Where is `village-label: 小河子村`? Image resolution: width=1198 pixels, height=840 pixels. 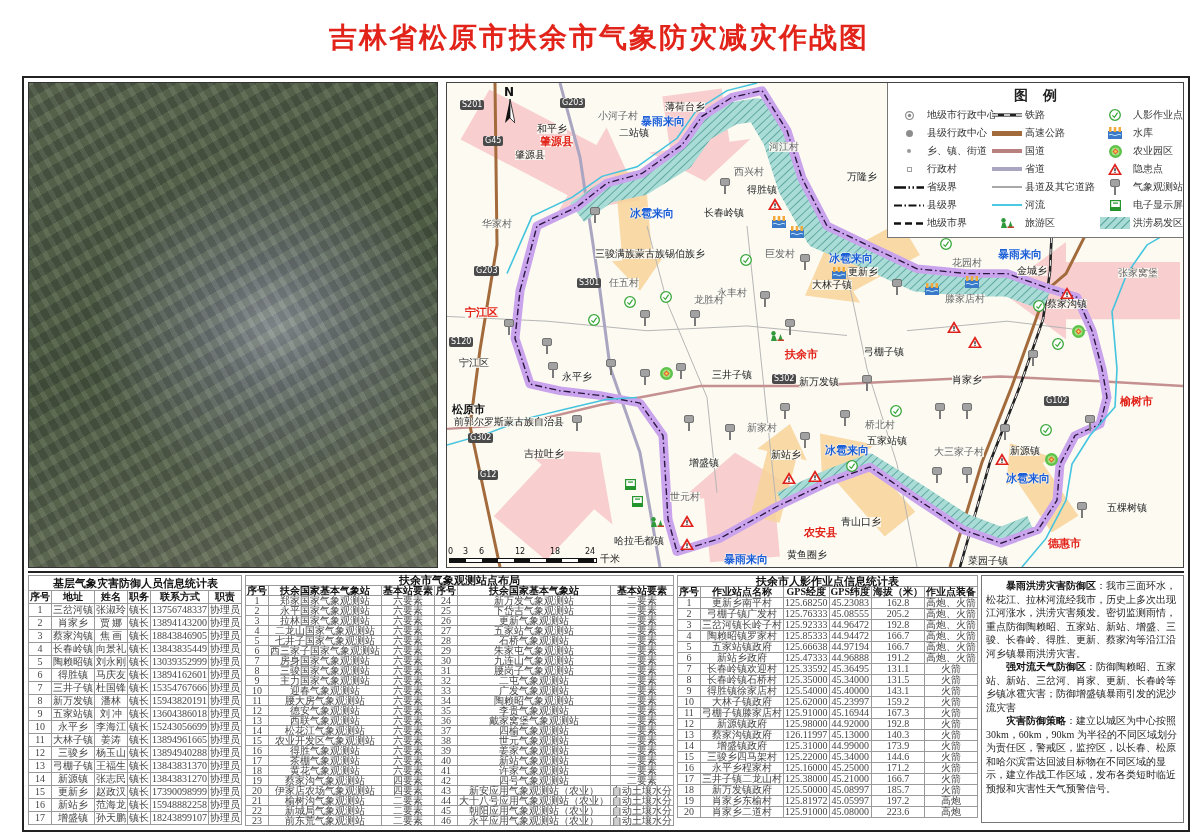
village-label: 小河子村 is located at coordinates (618, 115).